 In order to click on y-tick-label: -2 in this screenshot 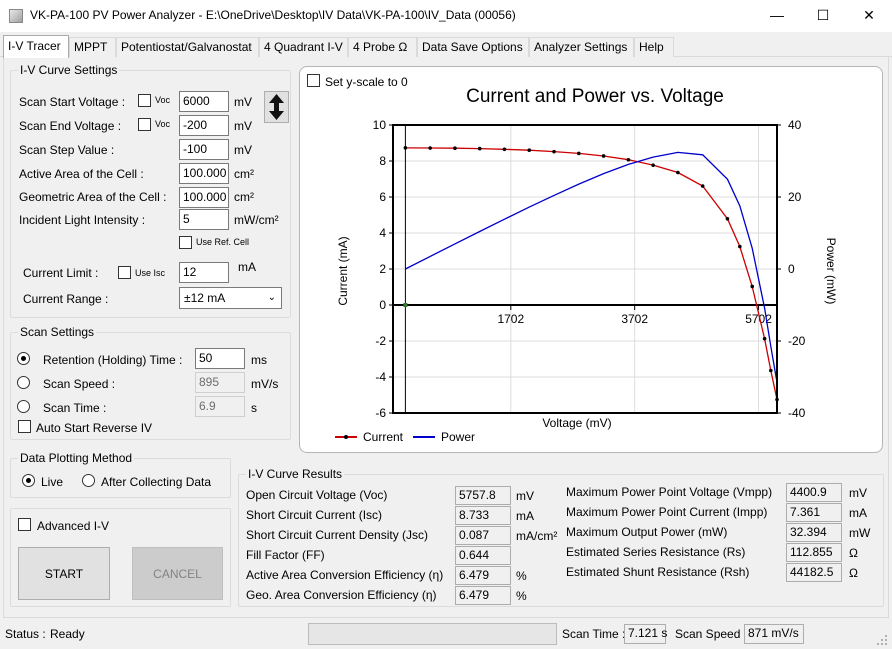, I will do `click(380, 341)`.